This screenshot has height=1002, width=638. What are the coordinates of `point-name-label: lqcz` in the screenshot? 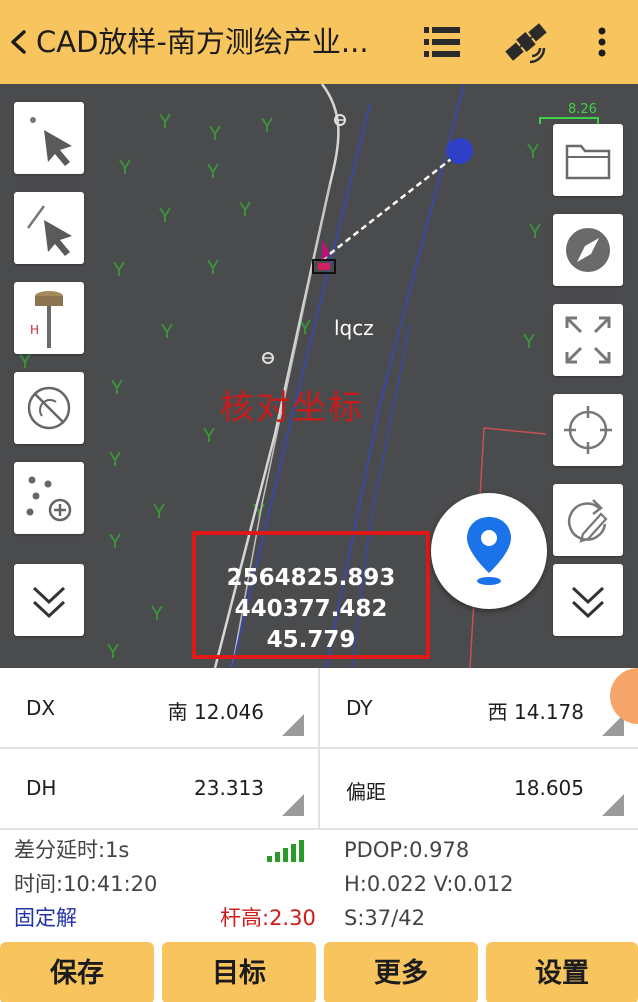 It's located at (354, 328).